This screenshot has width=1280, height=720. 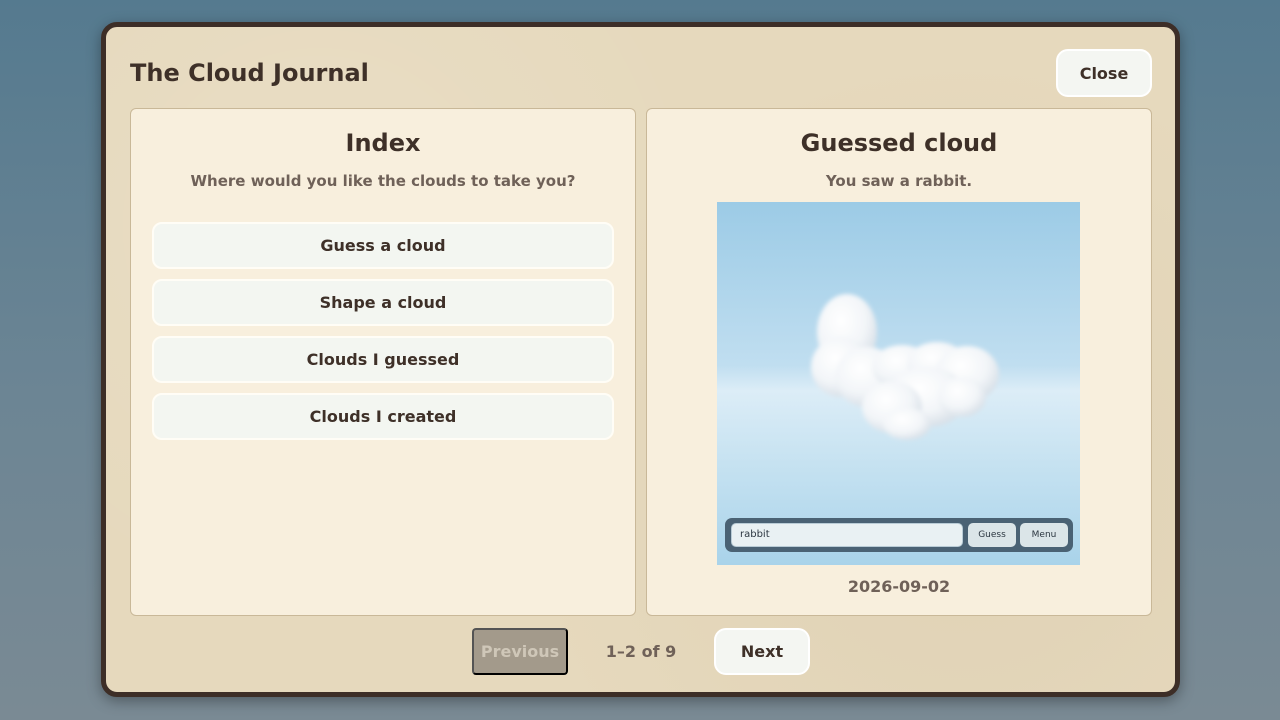 I want to click on thumbnail-guess-input: rabbit, so click(x=847, y=535).